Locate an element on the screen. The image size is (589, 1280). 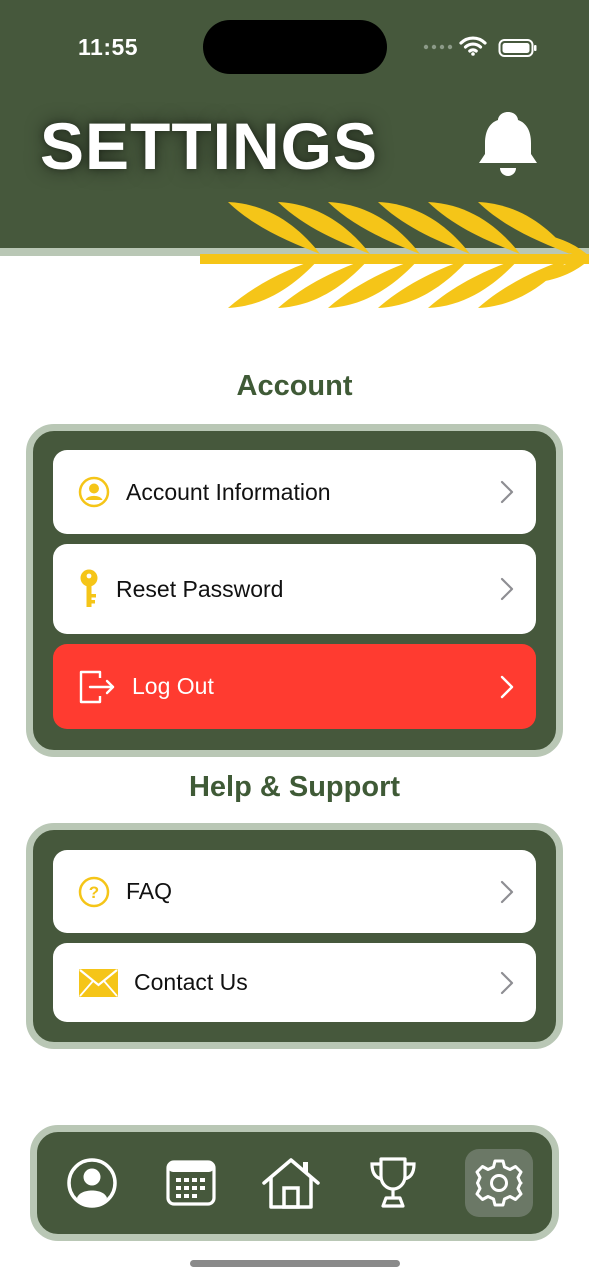
home-icon is located at coordinates (291, 1183).